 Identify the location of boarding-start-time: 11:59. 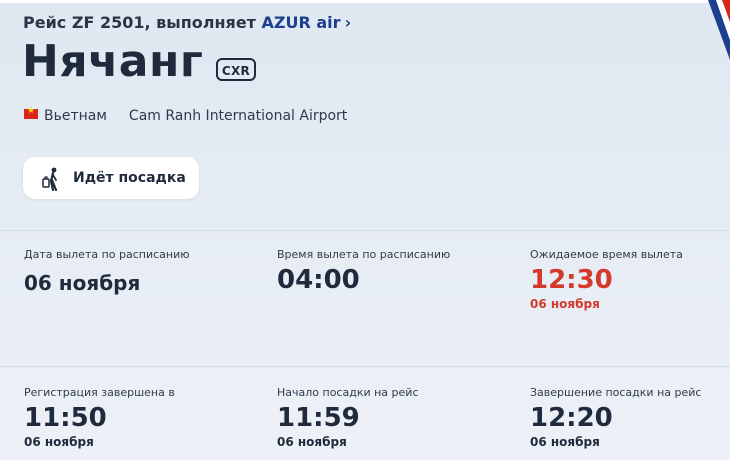
(318, 418).